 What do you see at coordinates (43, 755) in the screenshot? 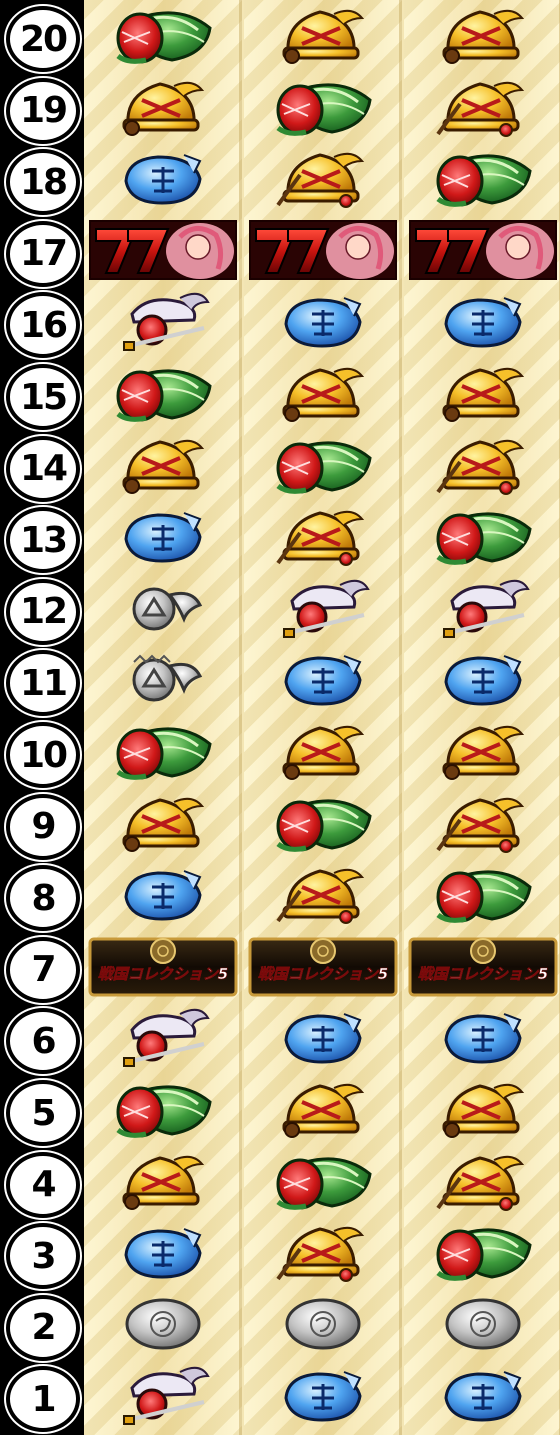
I see `row-number: 10` at bounding box center [43, 755].